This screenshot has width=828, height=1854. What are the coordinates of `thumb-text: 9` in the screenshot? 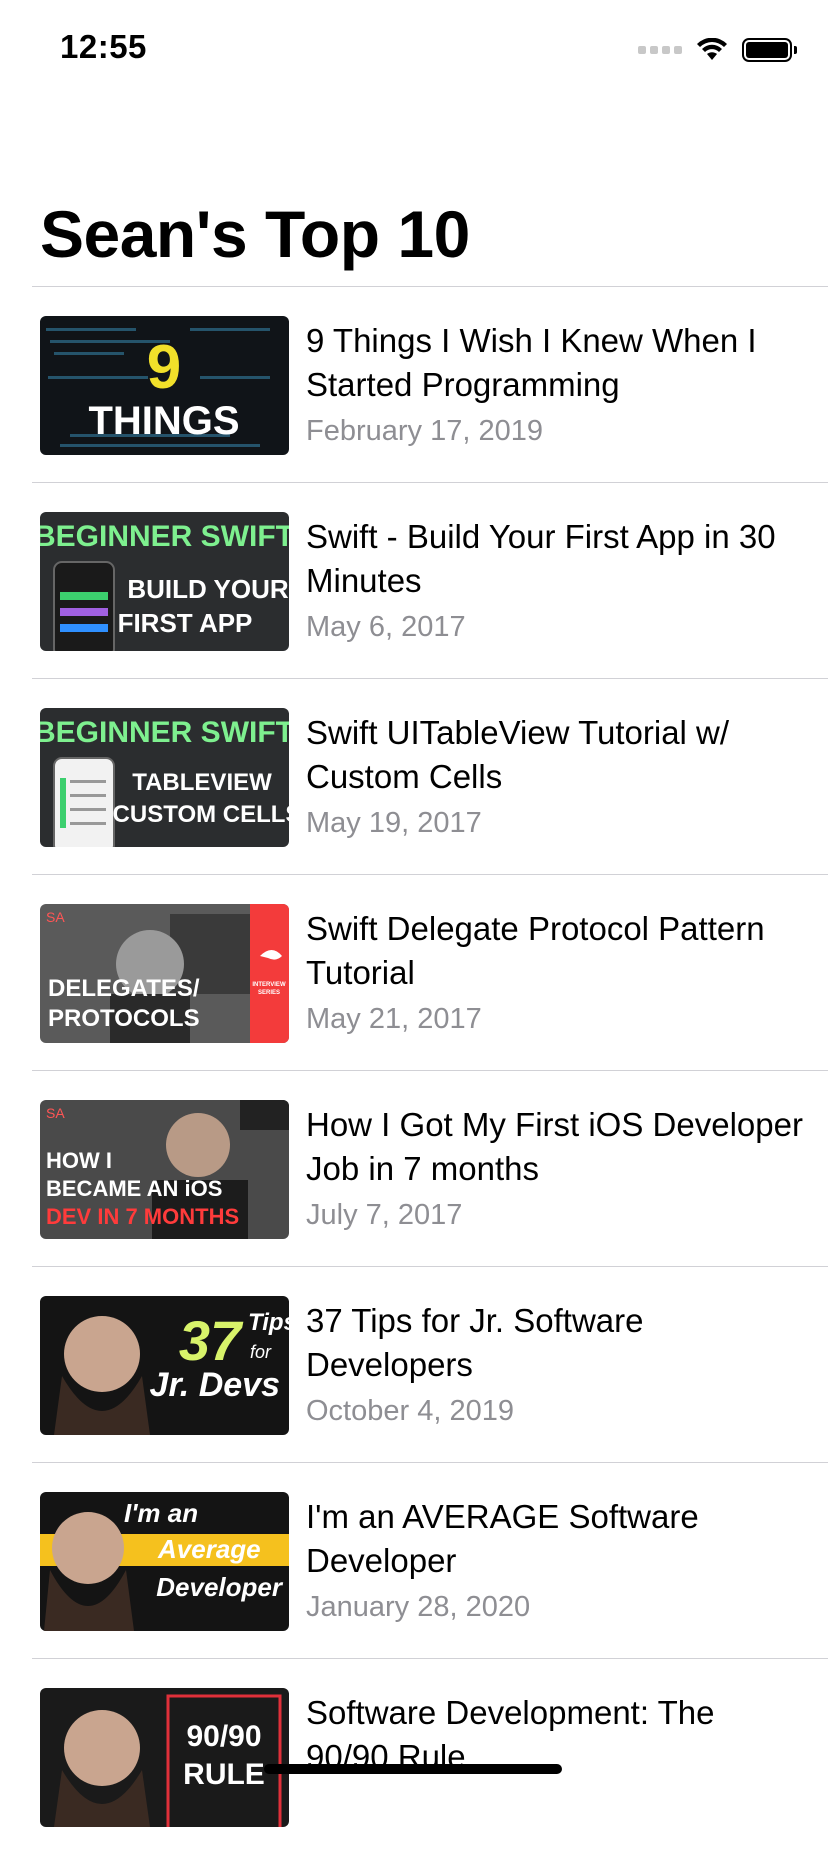 It's located at (164, 367).